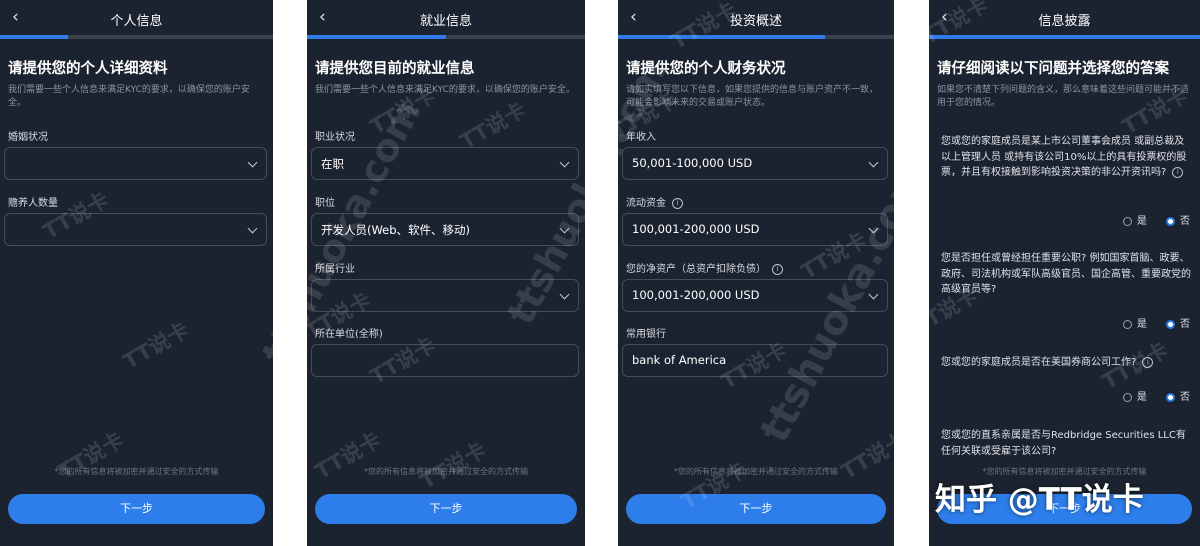 The height and width of the screenshot is (546, 1200). I want to click on page-title: 信息披露, so click(1064, 21).